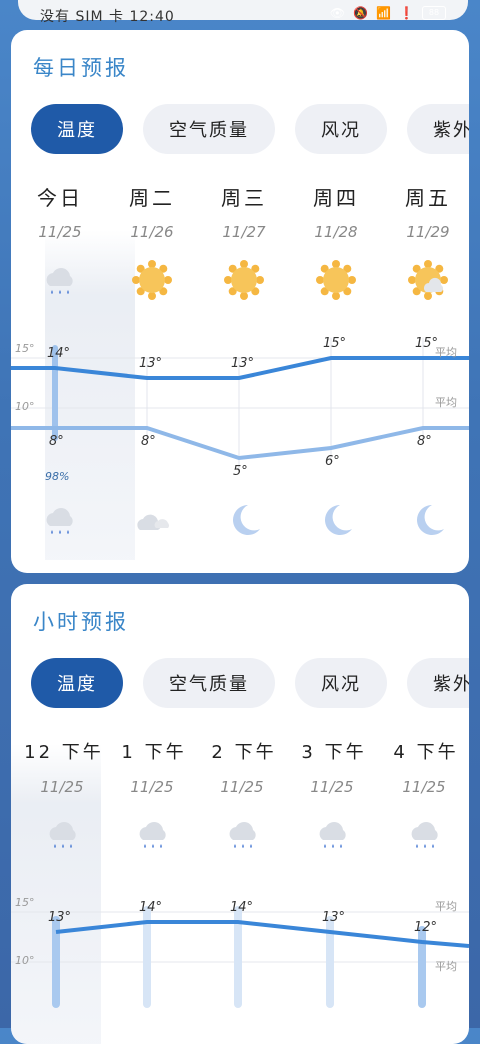 The image size is (480, 1044). I want to click on status-icons: 👁 🔕 📶 ❗ 88, so click(388, 13).